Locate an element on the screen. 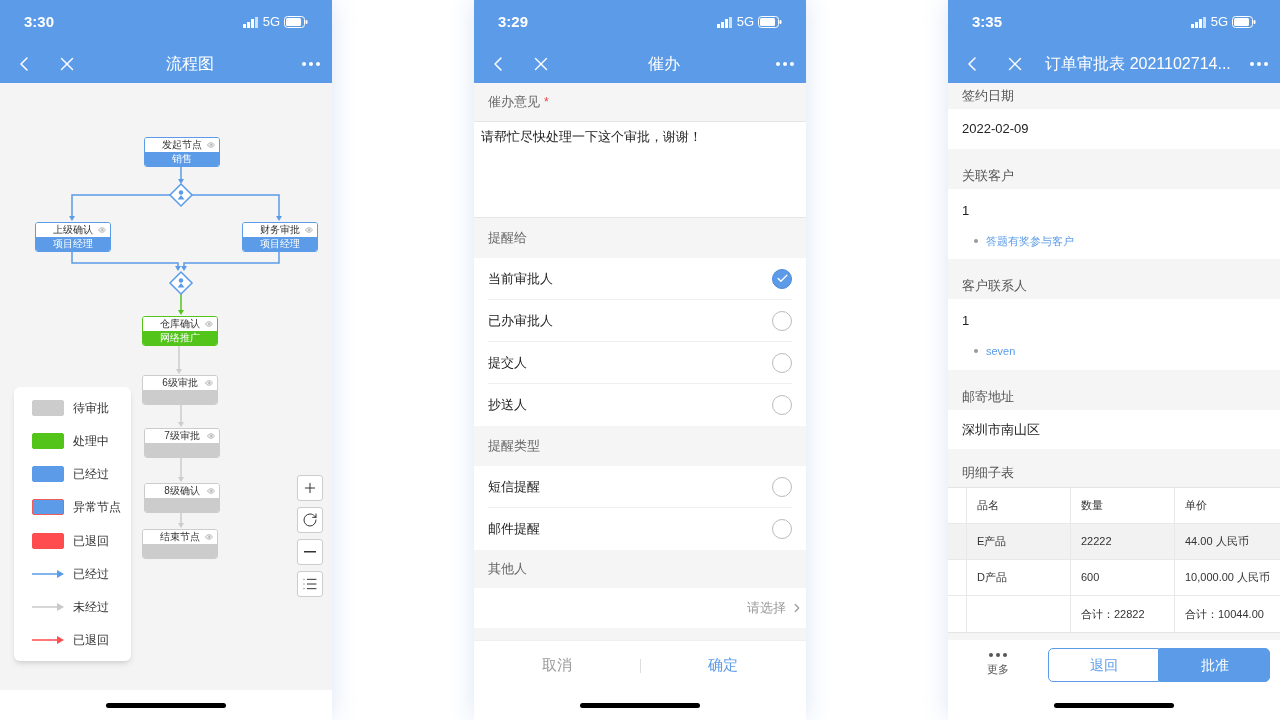 This screenshot has height=720, width=1280. flow-node: 7级审批 is located at coordinates (182, 443).